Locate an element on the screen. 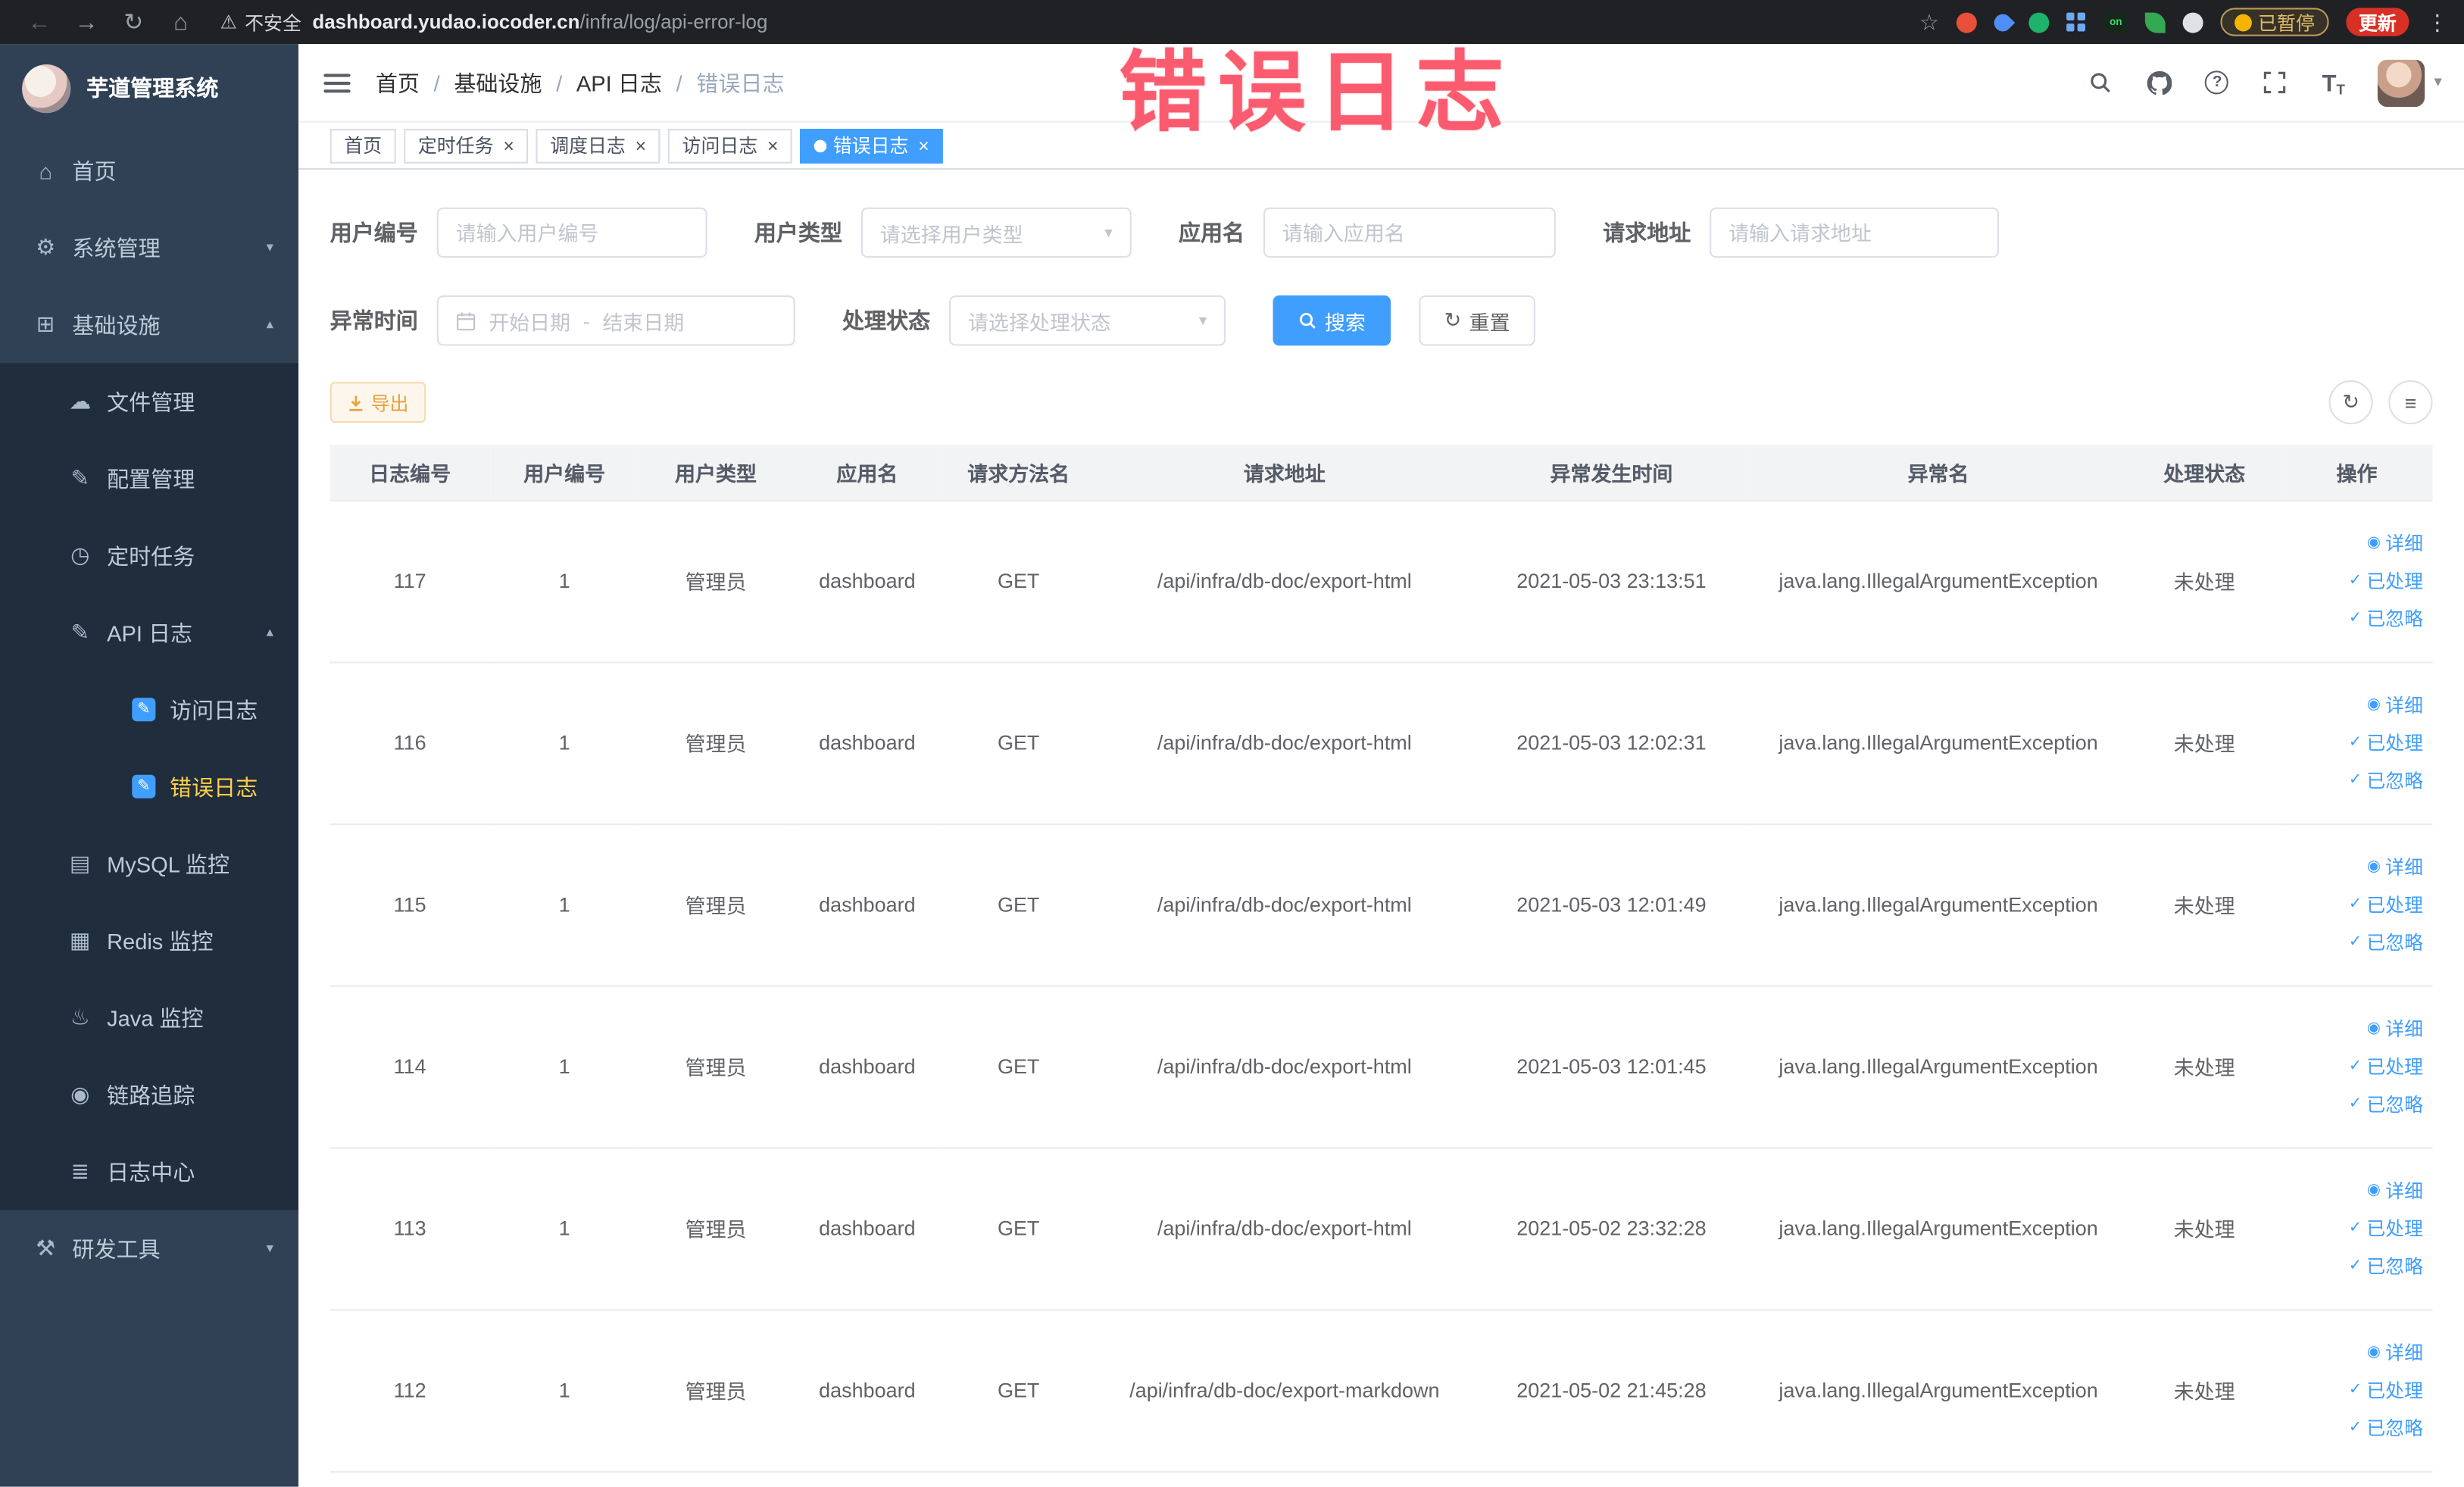 The image size is (2464, 1487). tab-home: 首页 is located at coordinates (362, 145).